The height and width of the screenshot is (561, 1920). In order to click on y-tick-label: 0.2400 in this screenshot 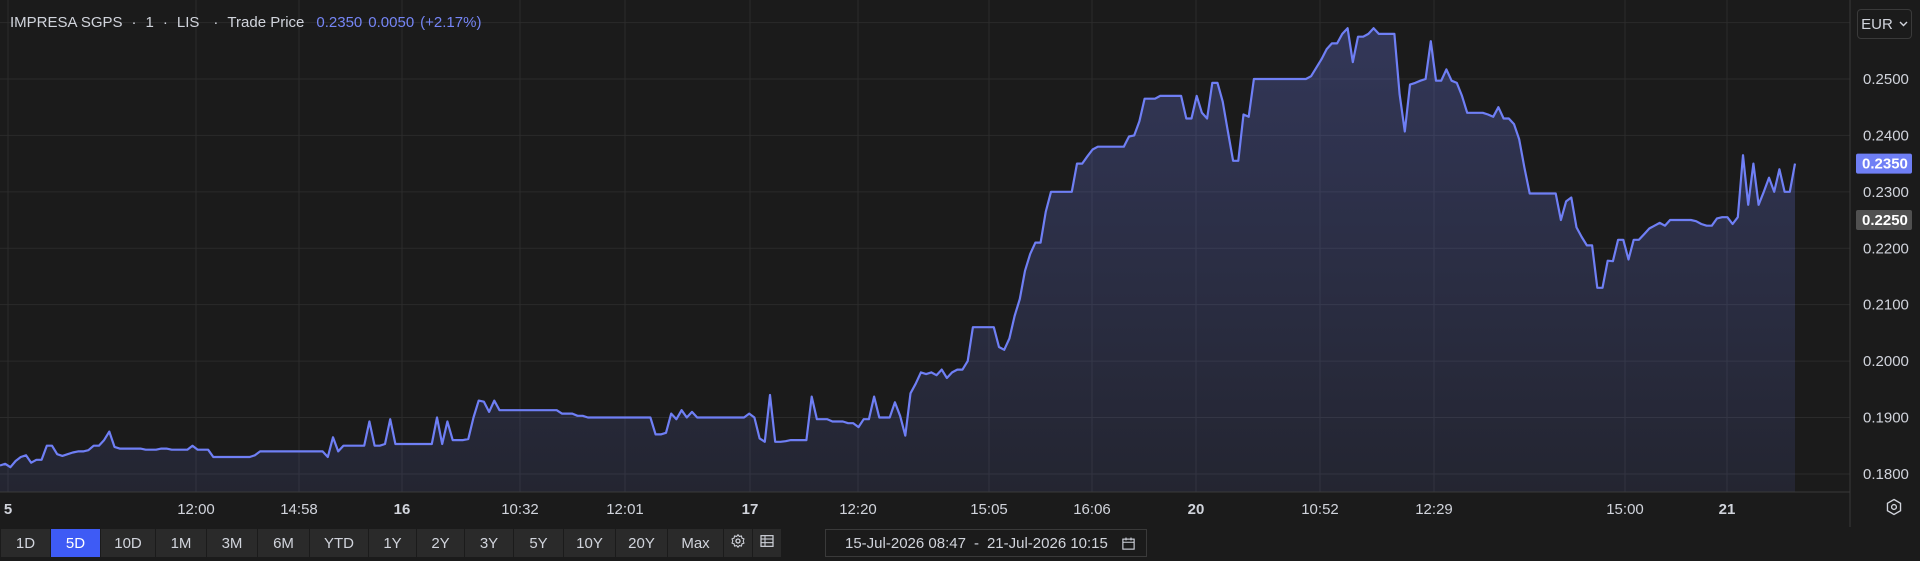, I will do `click(1886, 135)`.